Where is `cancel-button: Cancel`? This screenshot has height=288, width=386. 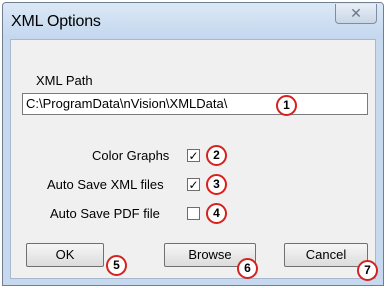
cancel-button: Cancel is located at coordinates (326, 255).